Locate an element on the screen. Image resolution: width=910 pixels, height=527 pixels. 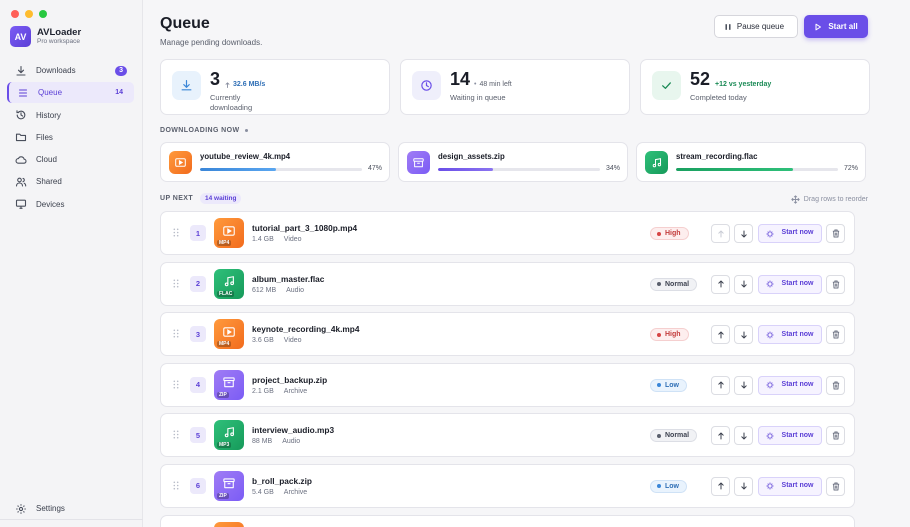
check-icon is located at coordinates (666, 85).